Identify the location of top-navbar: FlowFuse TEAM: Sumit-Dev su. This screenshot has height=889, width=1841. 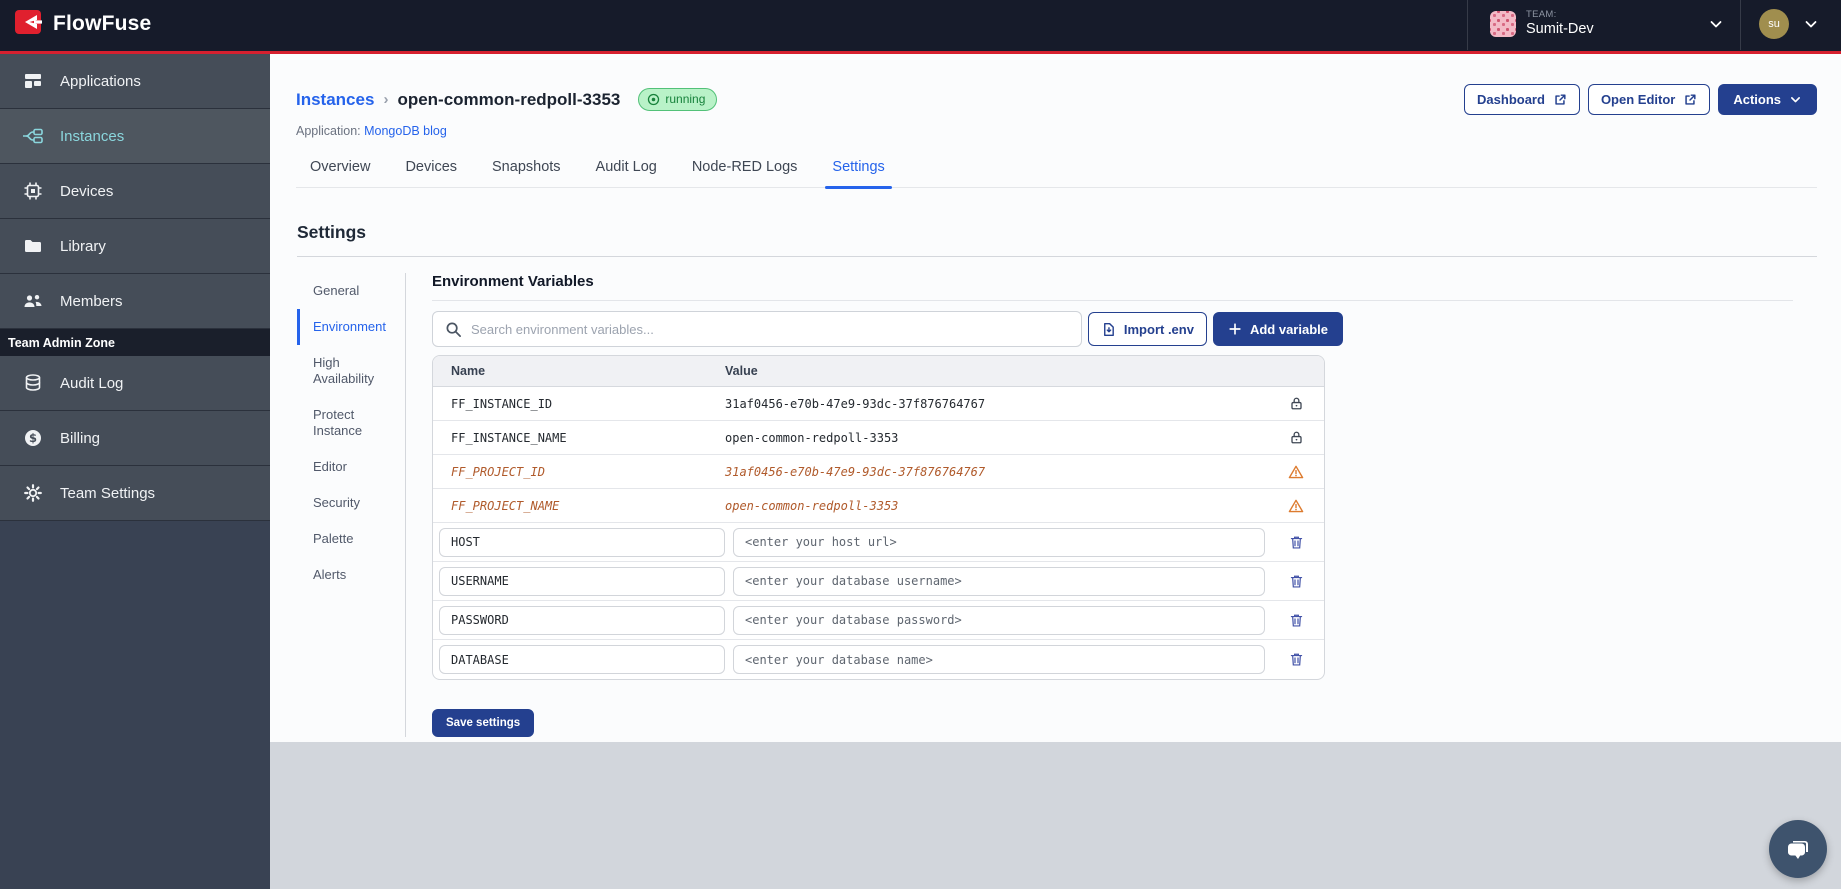
(920, 27).